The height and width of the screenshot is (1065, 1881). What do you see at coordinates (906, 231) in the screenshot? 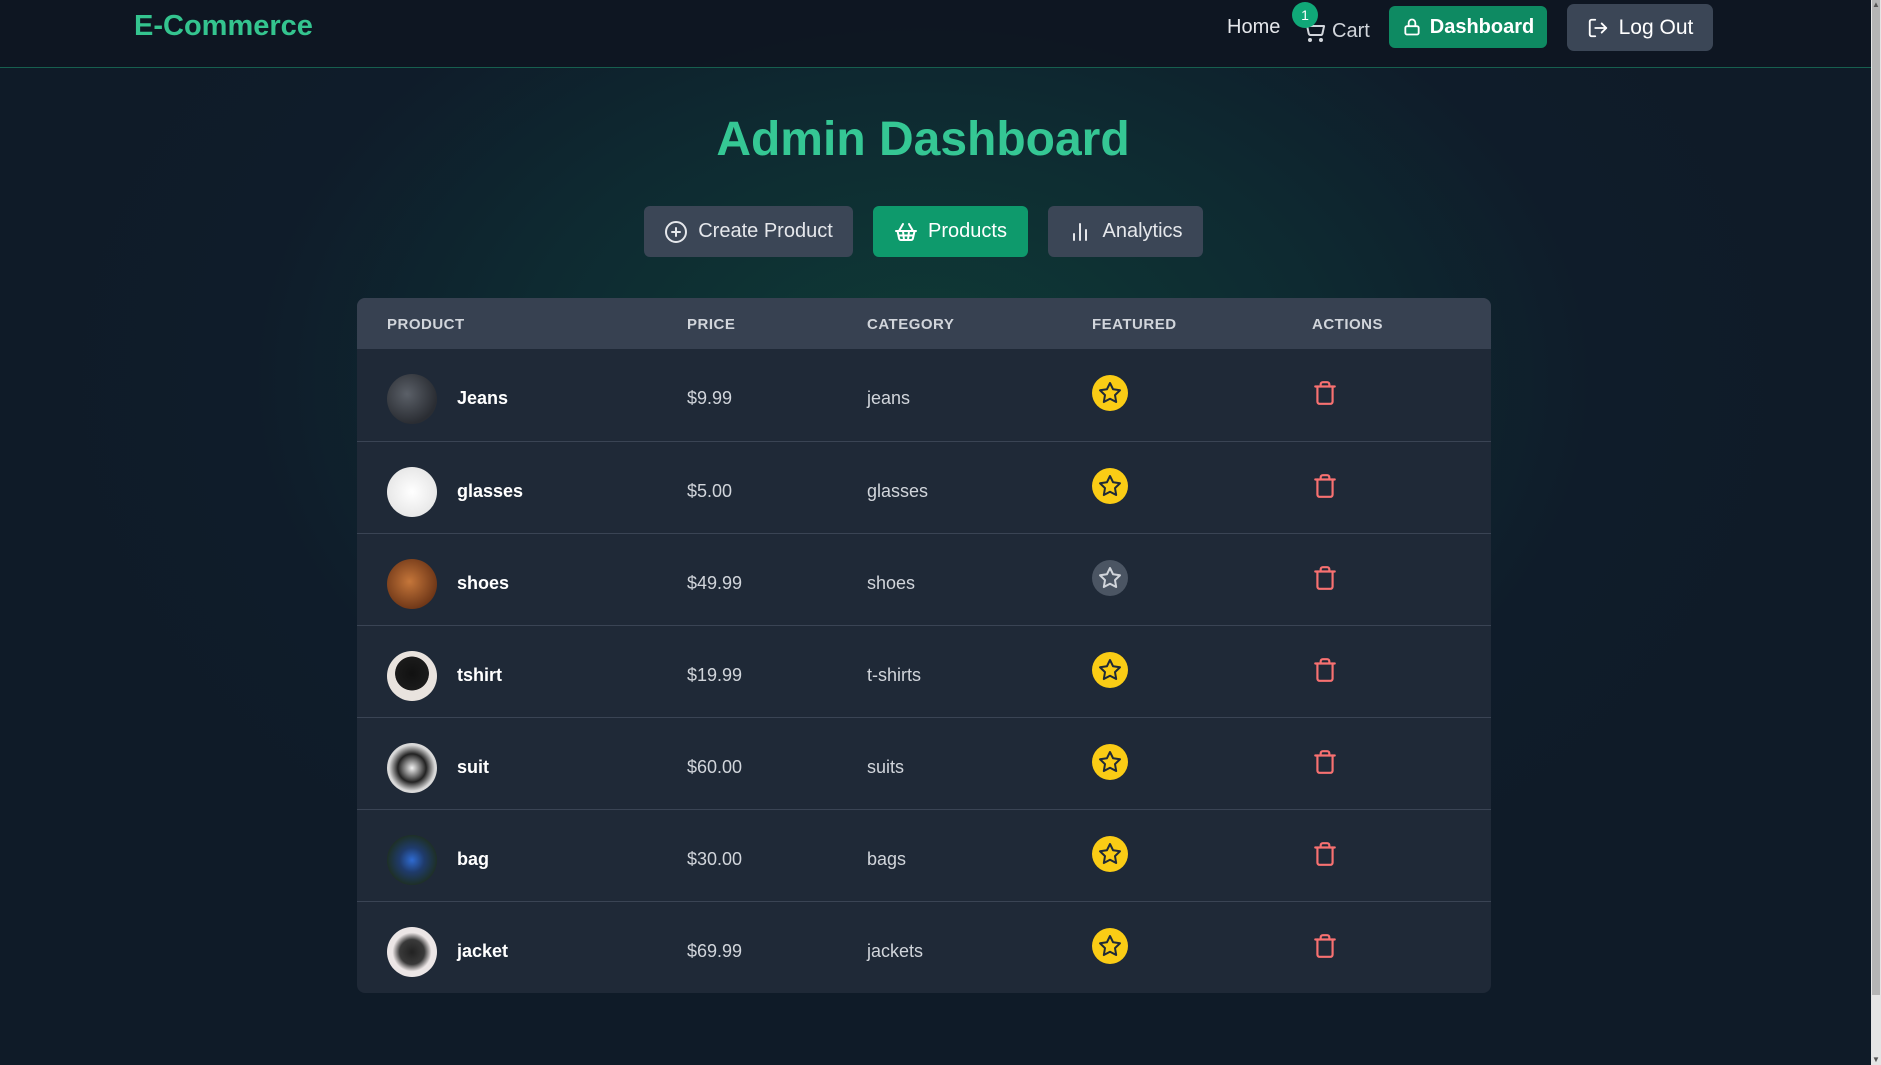
I see `basket-icon` at bounding box center [906, 231].